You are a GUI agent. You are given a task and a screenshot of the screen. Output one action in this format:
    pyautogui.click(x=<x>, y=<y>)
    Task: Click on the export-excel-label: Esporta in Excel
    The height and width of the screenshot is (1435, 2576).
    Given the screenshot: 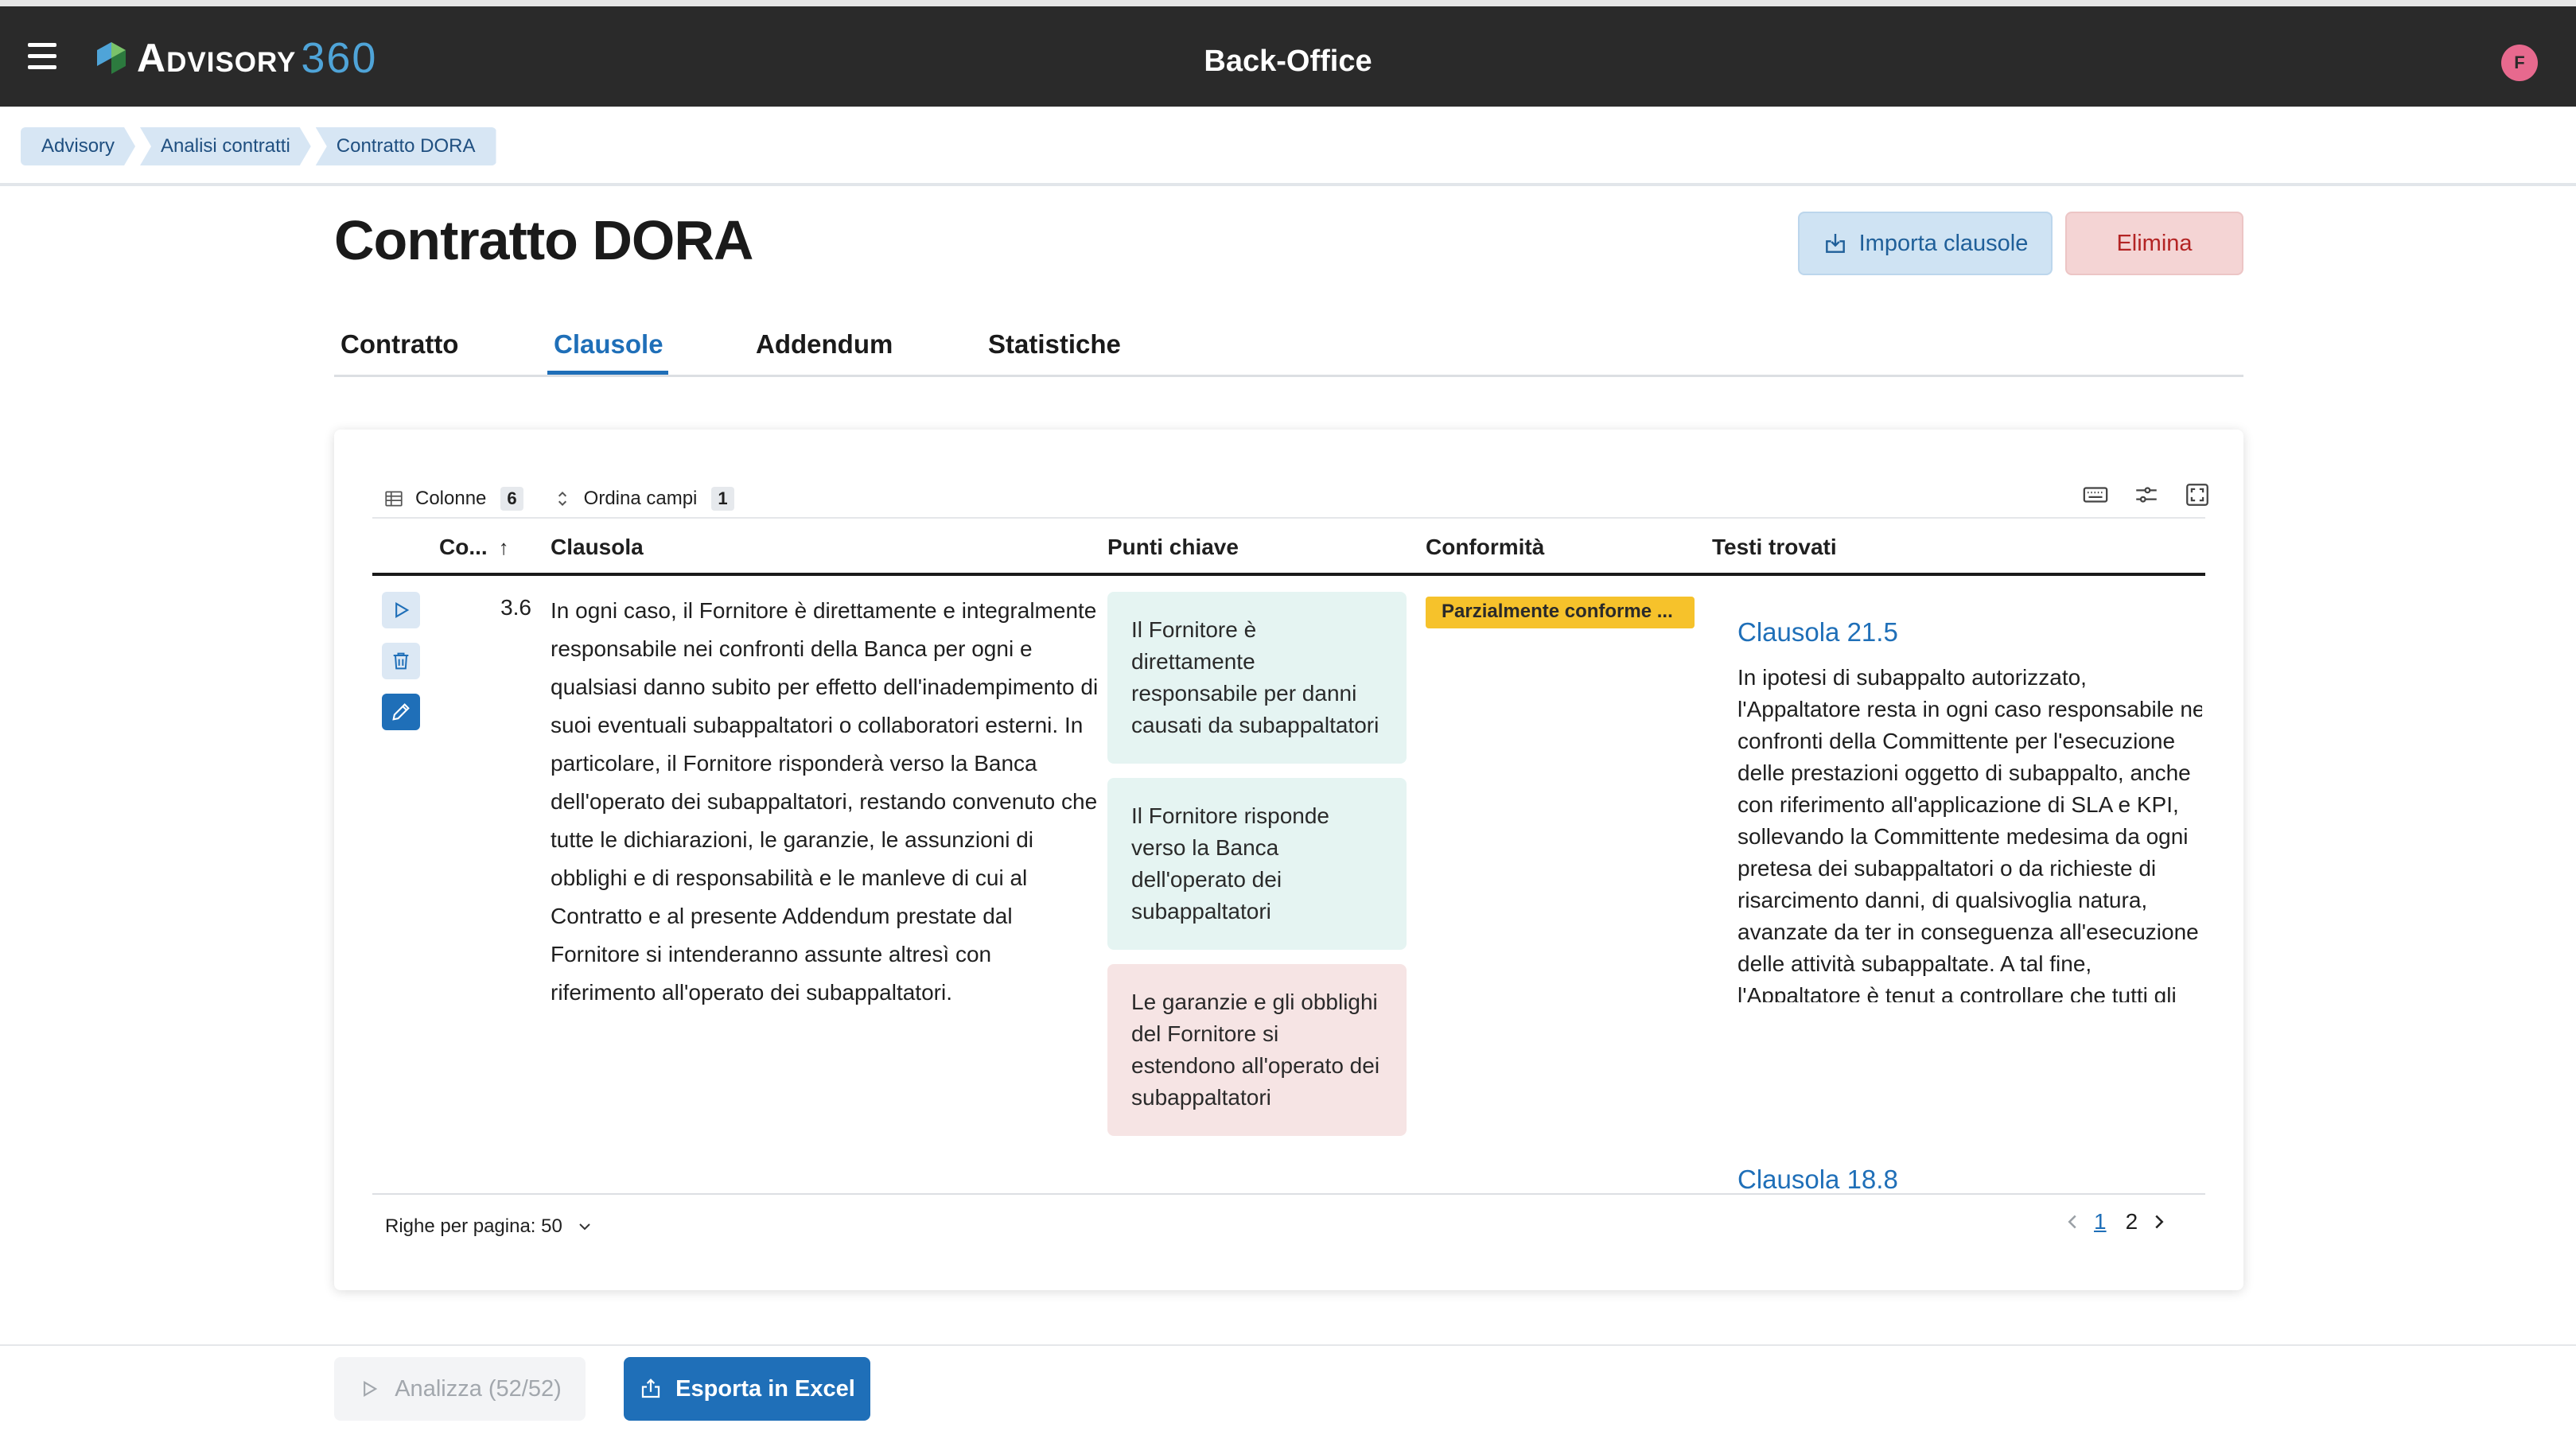 What is the action you would take?
    pyautogui.click(x=765, y=1388)
    